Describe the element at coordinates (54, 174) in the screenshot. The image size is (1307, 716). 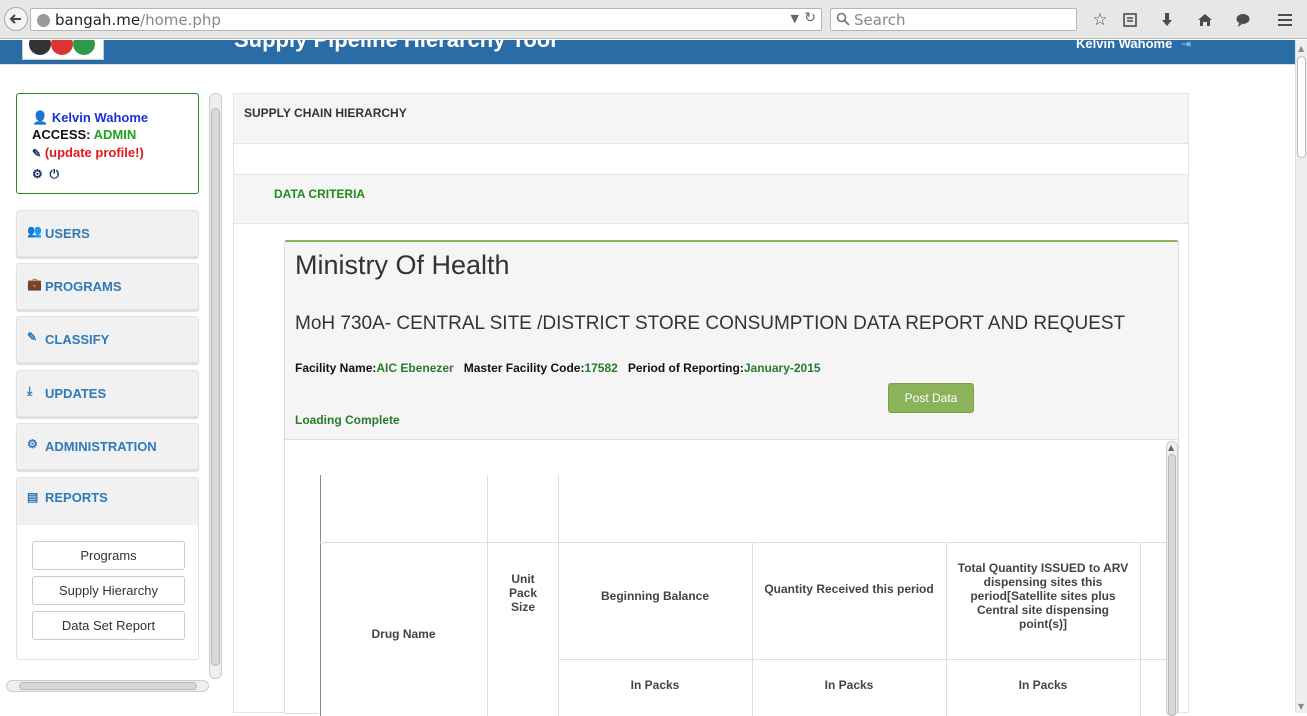
I see `power-icon: ⏻` at that location.